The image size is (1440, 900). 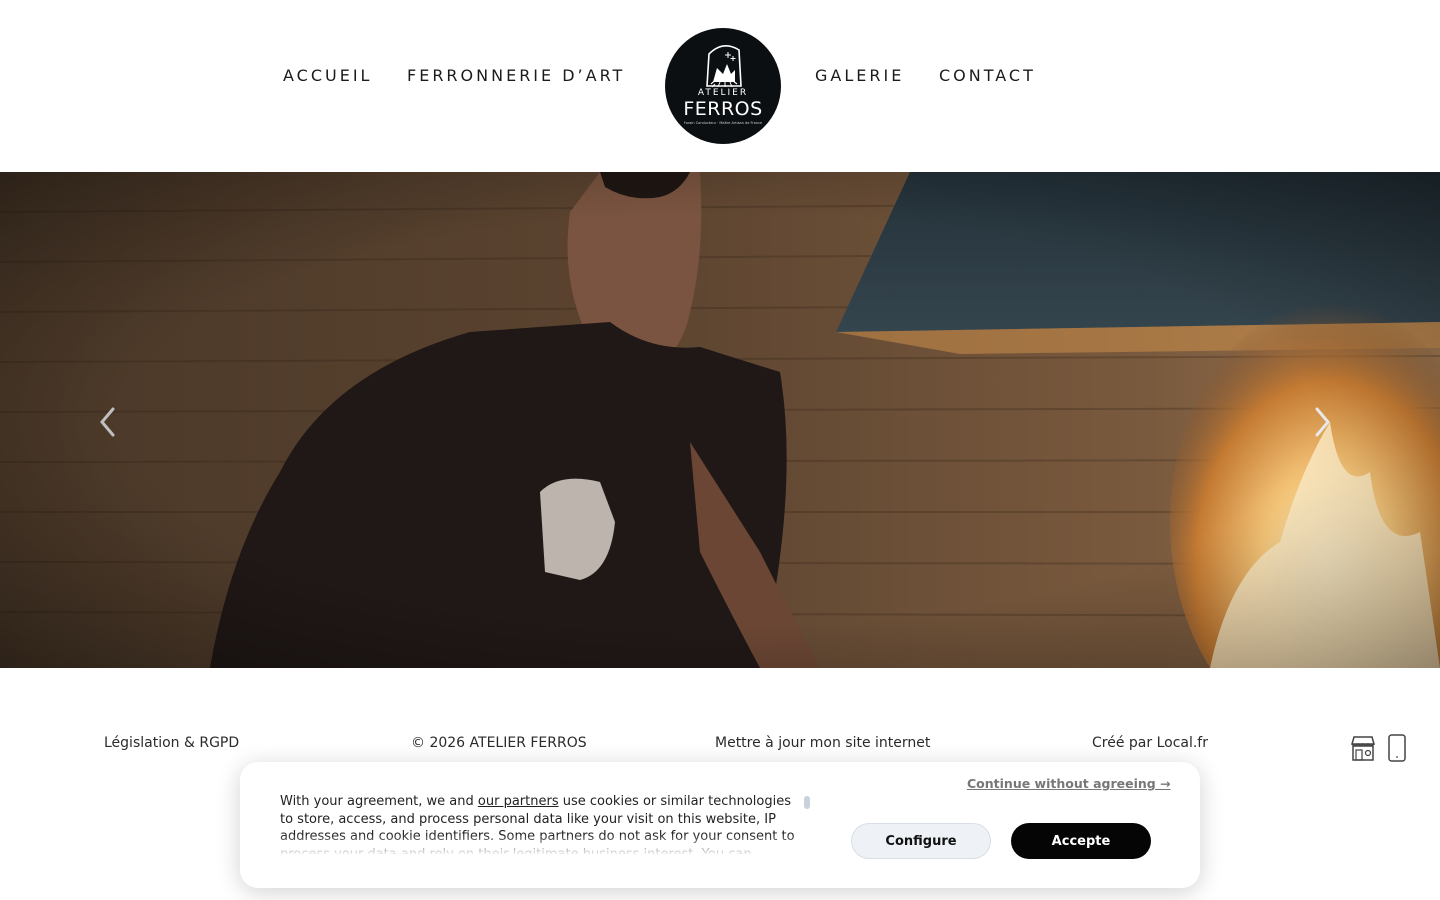 I want to click on mobile-icon, so click(x=1397, y=748).